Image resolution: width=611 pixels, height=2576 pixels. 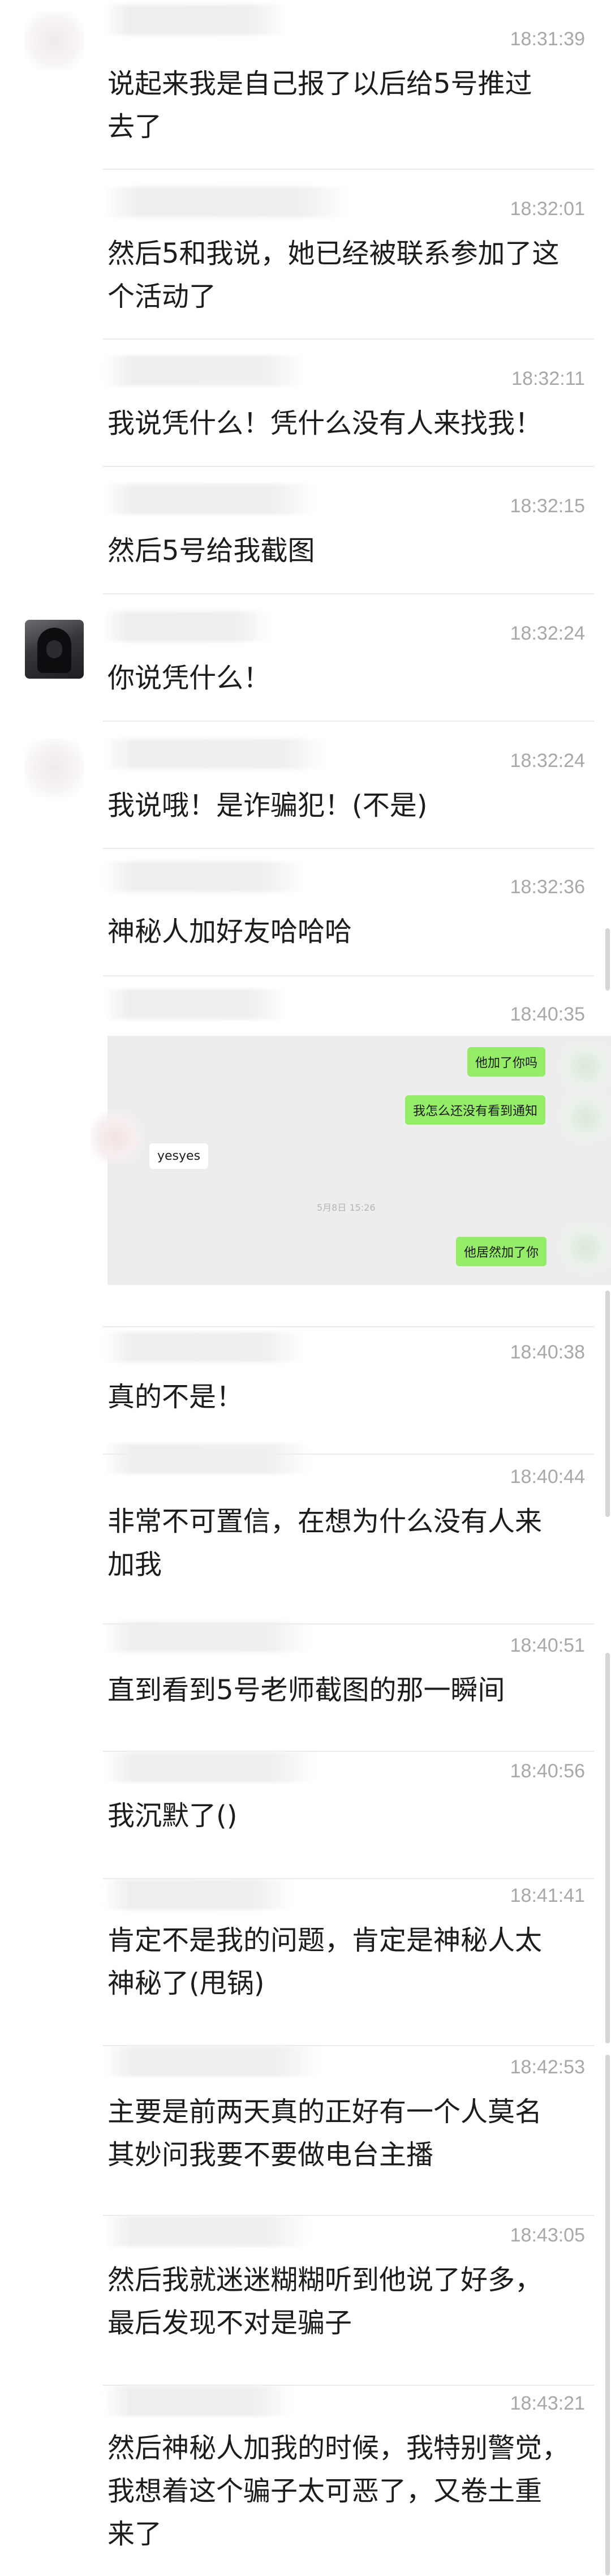 What do you see at coordinates (547, 1014) in the screenshot?
I see `message-time: 18:40:35` at bounding box center [547, 1014].